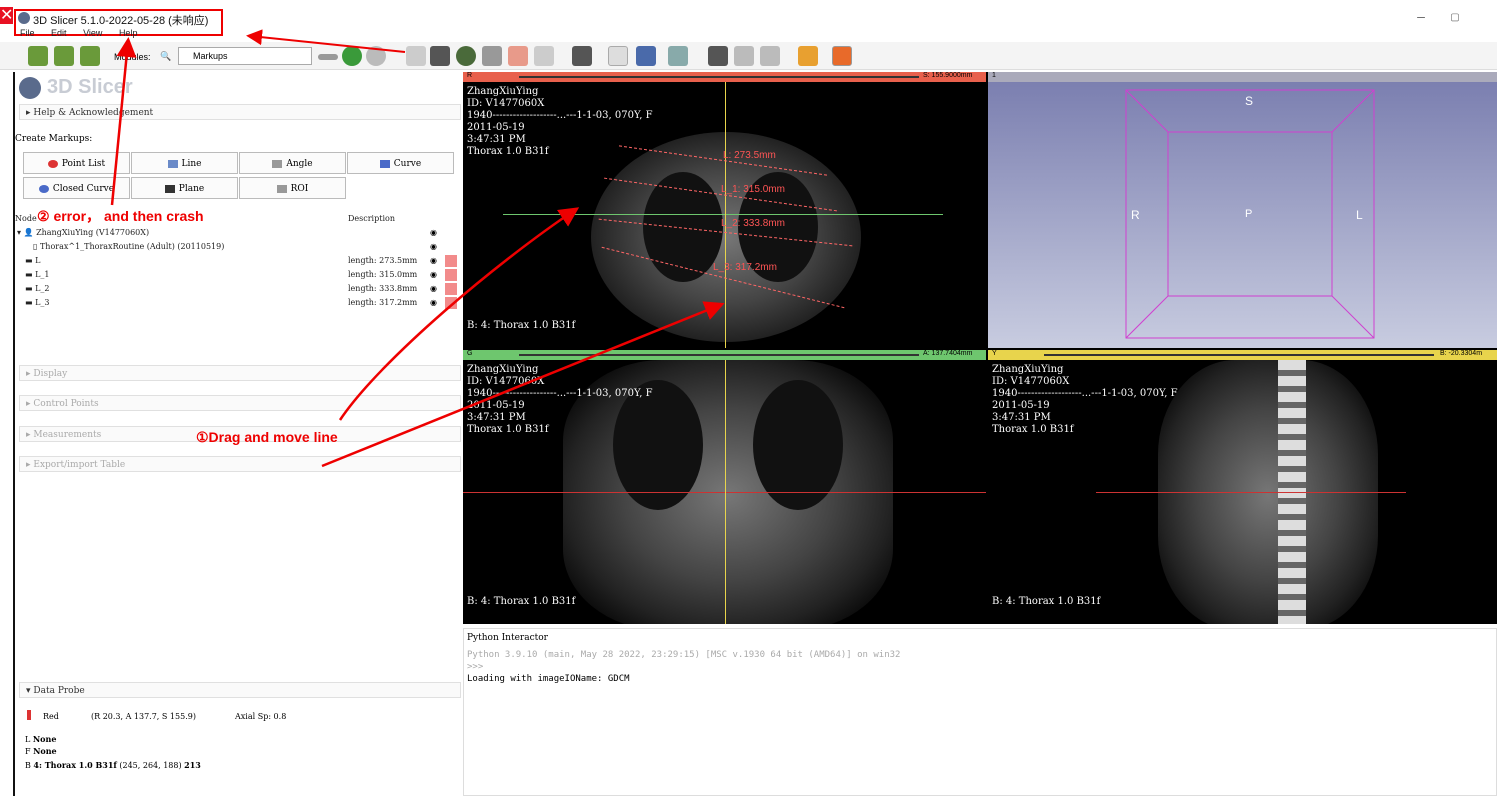 The image size is (1497, 796). I want to click on annotation-crash: ② error， and then crash, so click(120, 216).